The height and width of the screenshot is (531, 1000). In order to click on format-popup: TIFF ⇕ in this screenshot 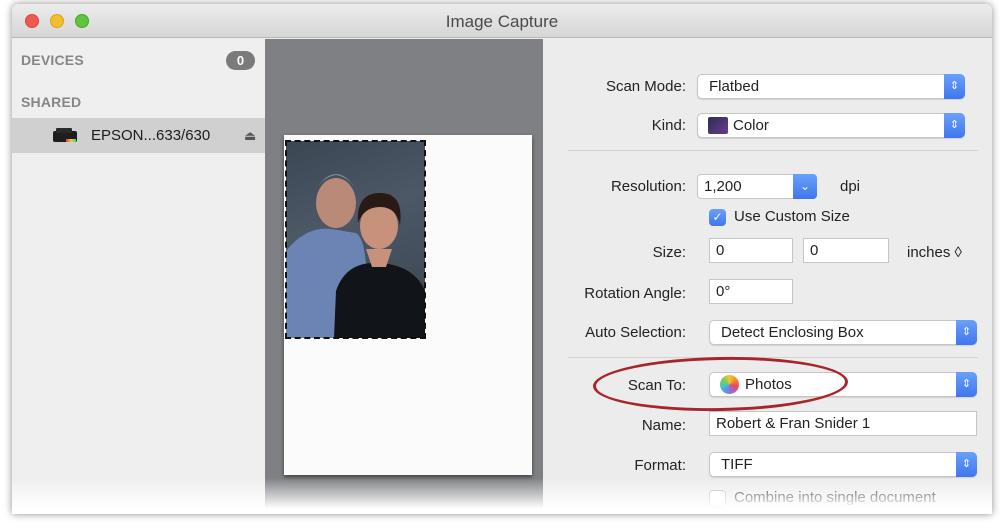, I will do `click(843, 464)`.